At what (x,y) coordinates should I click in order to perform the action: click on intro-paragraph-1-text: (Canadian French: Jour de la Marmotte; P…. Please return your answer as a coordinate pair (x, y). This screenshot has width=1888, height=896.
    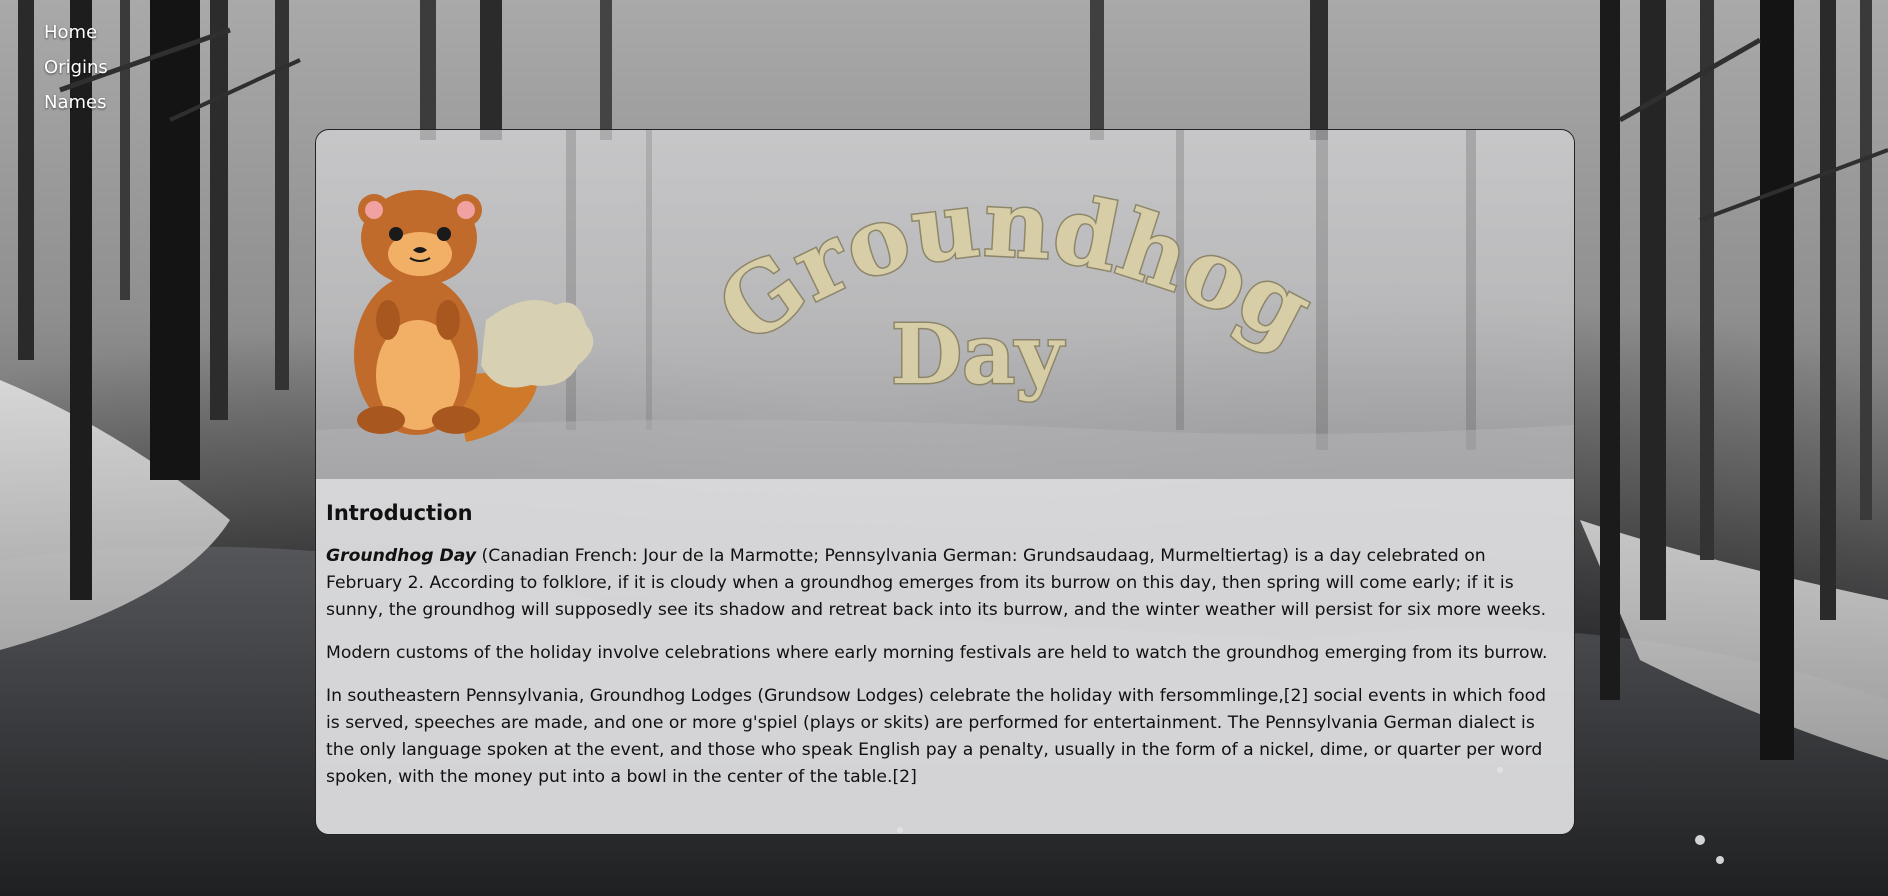
    Looking at the image, I should click on (936, 583).